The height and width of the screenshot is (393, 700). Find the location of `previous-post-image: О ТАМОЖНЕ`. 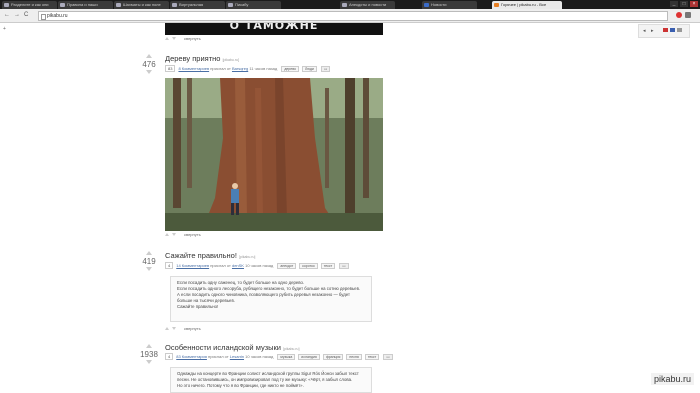

previous-post-image: О ТАМОЖНЕ is located at coordinates (274, 29).